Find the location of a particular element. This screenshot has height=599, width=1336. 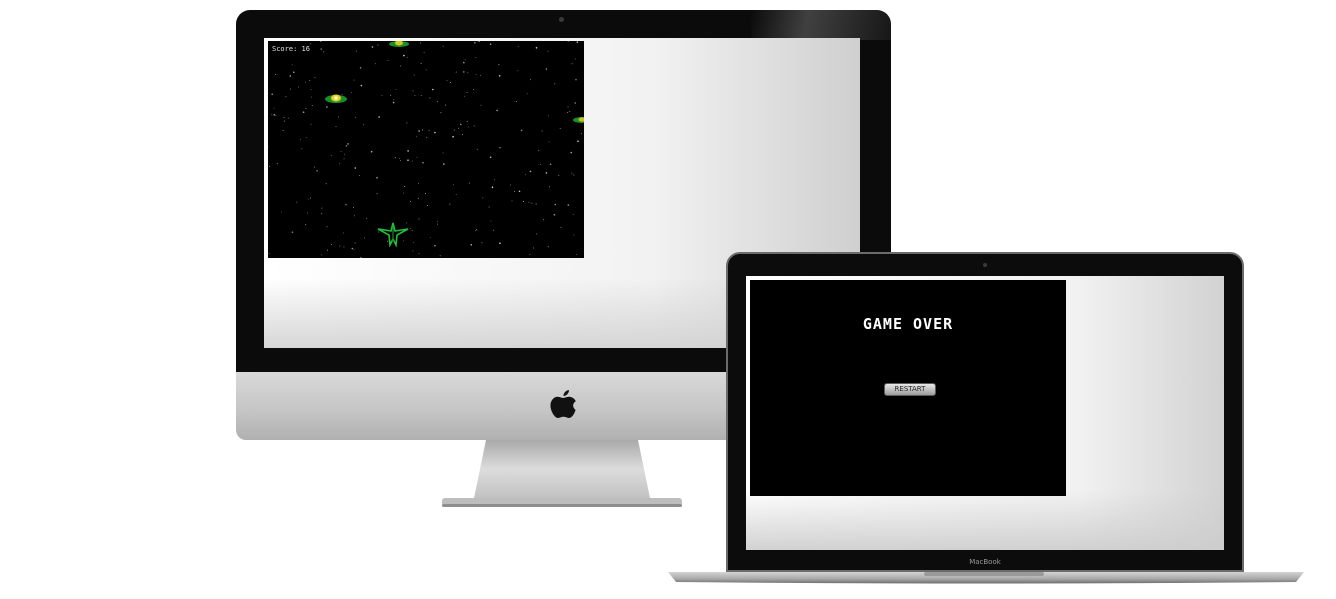

game-over-canvas: GAME OVER RESTART is located at coordinates (908, 388).